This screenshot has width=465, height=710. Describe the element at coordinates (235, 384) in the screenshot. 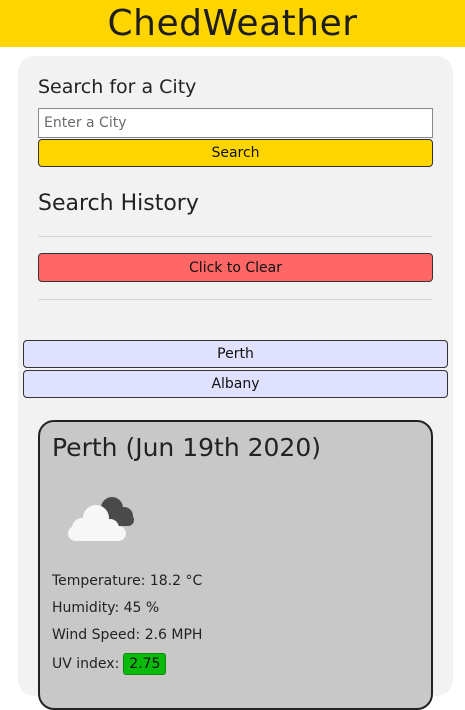

I see `history-item-albany: Albany` at that location.